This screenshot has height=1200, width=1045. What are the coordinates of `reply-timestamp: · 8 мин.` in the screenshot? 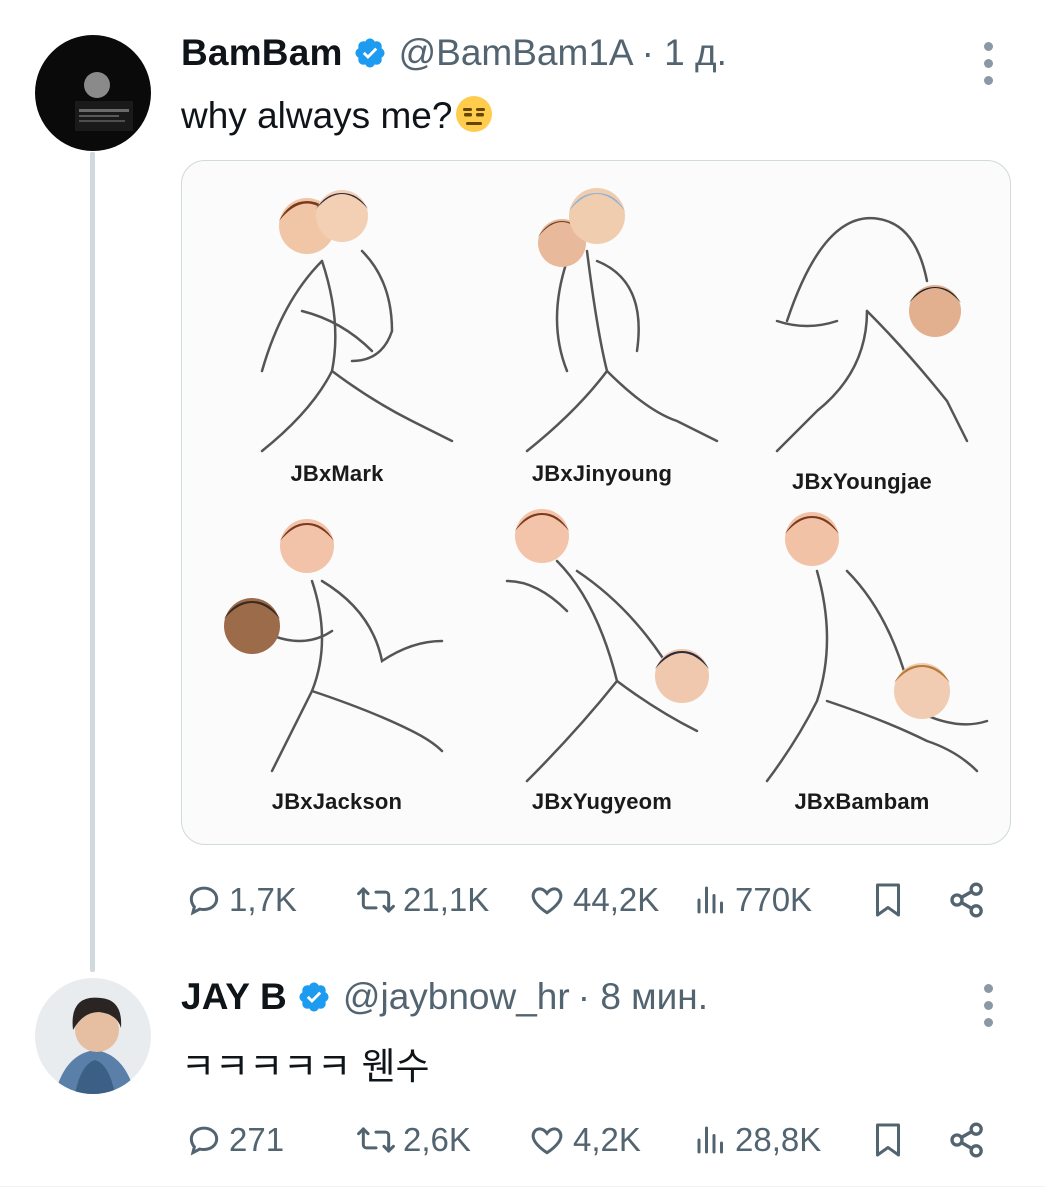 It's located at (643, 997).